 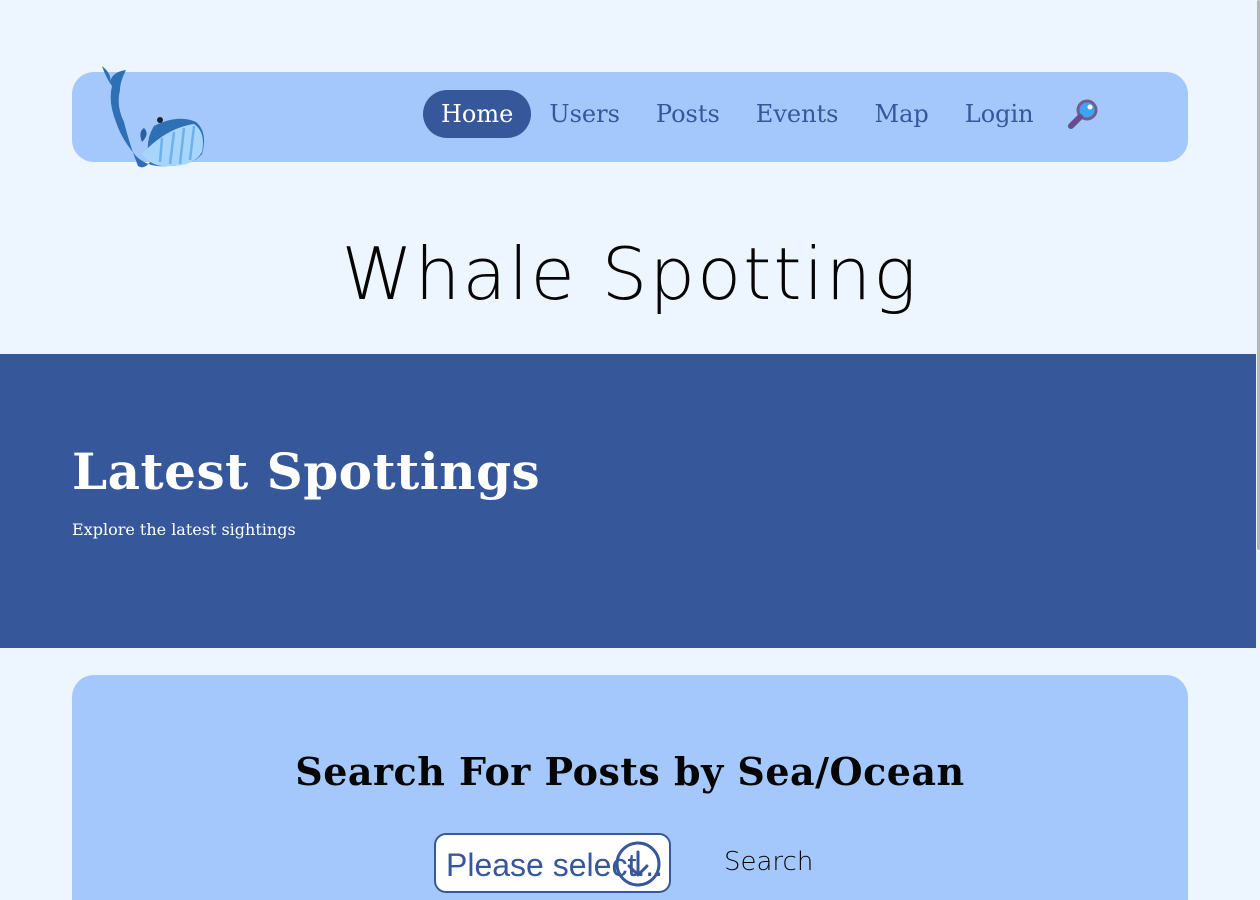 What do you see at coordinates (184, 529) in the screenshot?
I see `hero-subtitle: Explore the latest sightings` at bounding box center [184, 529].